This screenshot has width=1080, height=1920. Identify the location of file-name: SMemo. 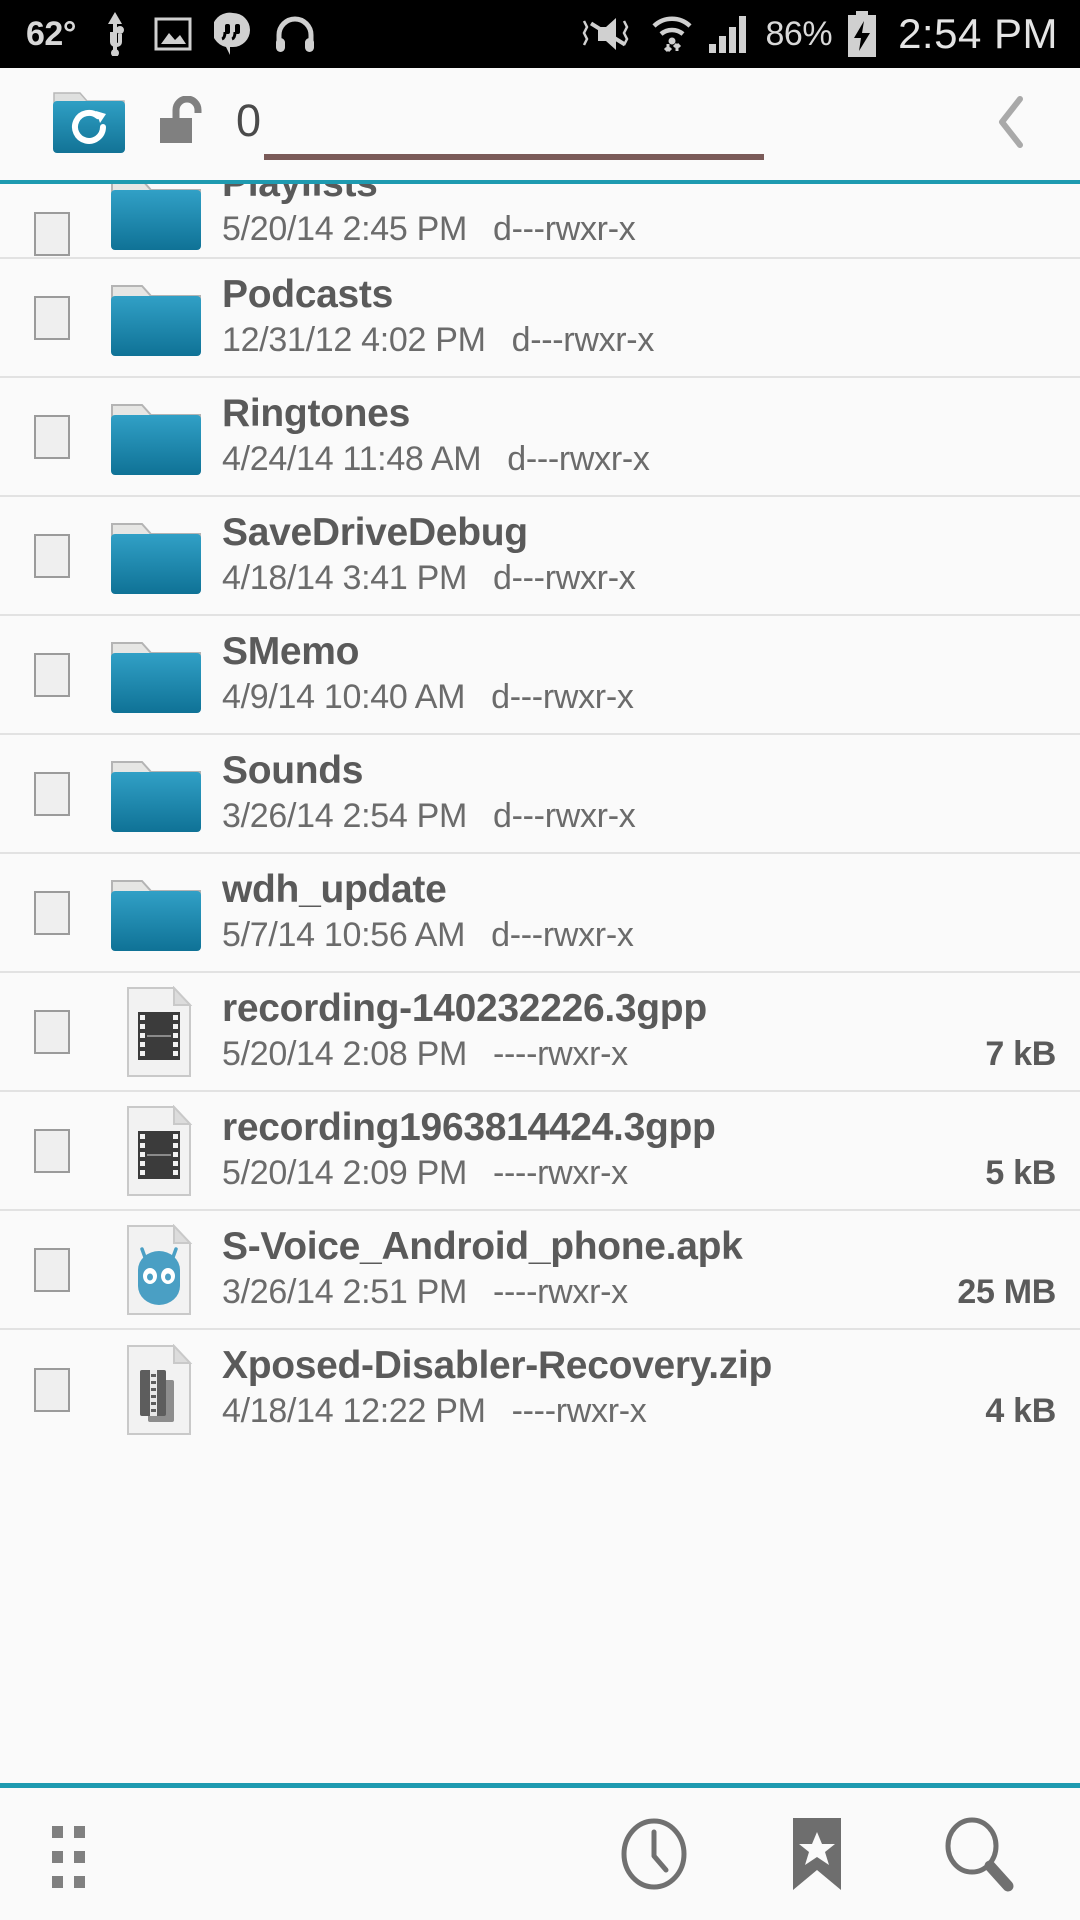
(291, 651).